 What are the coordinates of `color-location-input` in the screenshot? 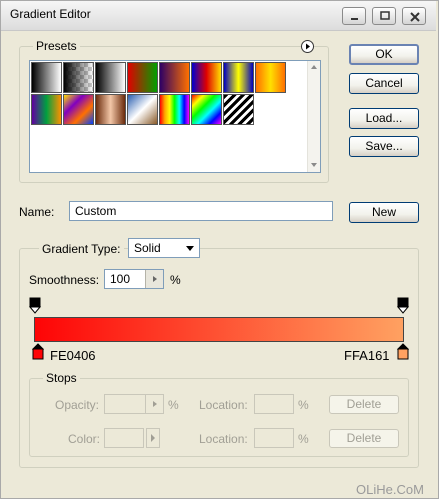 It's located at (274, 438).